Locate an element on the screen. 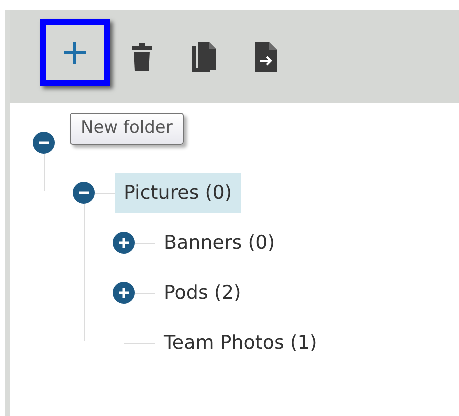 The image size is (459, 416). trash-icon is located at coordinates (142, 56).